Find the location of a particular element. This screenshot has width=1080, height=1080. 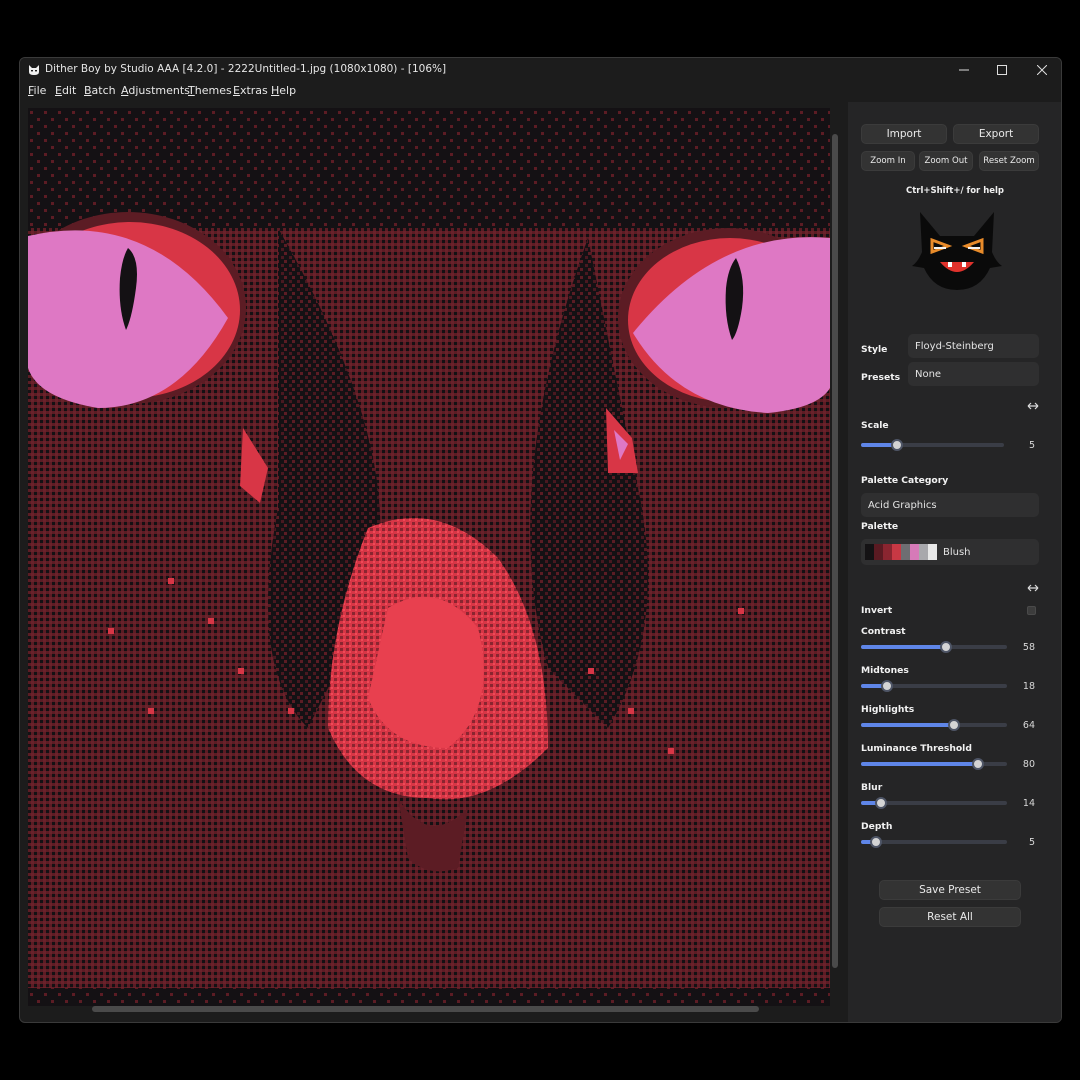

menu-adjustments: Adjustments is located at coordinates (155, 90).